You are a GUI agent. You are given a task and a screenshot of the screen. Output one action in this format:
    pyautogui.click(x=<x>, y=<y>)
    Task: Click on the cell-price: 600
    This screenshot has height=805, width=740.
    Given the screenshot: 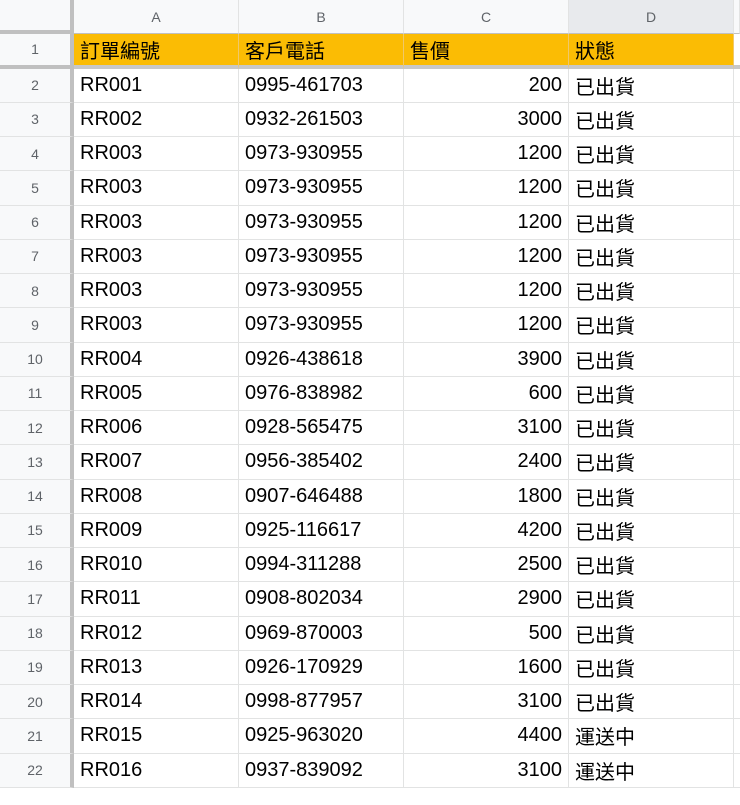 What is the action you would take?
    pyautogui.click(x=486, y=393)
    